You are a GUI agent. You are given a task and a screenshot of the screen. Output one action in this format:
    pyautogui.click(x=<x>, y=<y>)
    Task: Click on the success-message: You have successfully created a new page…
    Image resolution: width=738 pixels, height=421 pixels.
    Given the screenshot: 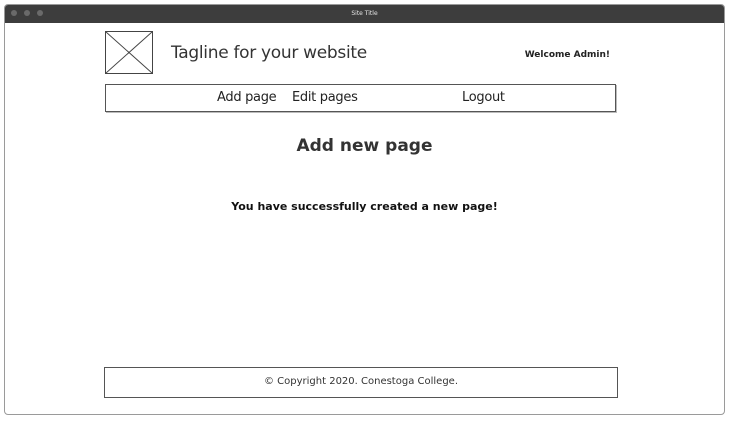 What is the action you would take?
    pyautogui.click(x=364, y=206)
    